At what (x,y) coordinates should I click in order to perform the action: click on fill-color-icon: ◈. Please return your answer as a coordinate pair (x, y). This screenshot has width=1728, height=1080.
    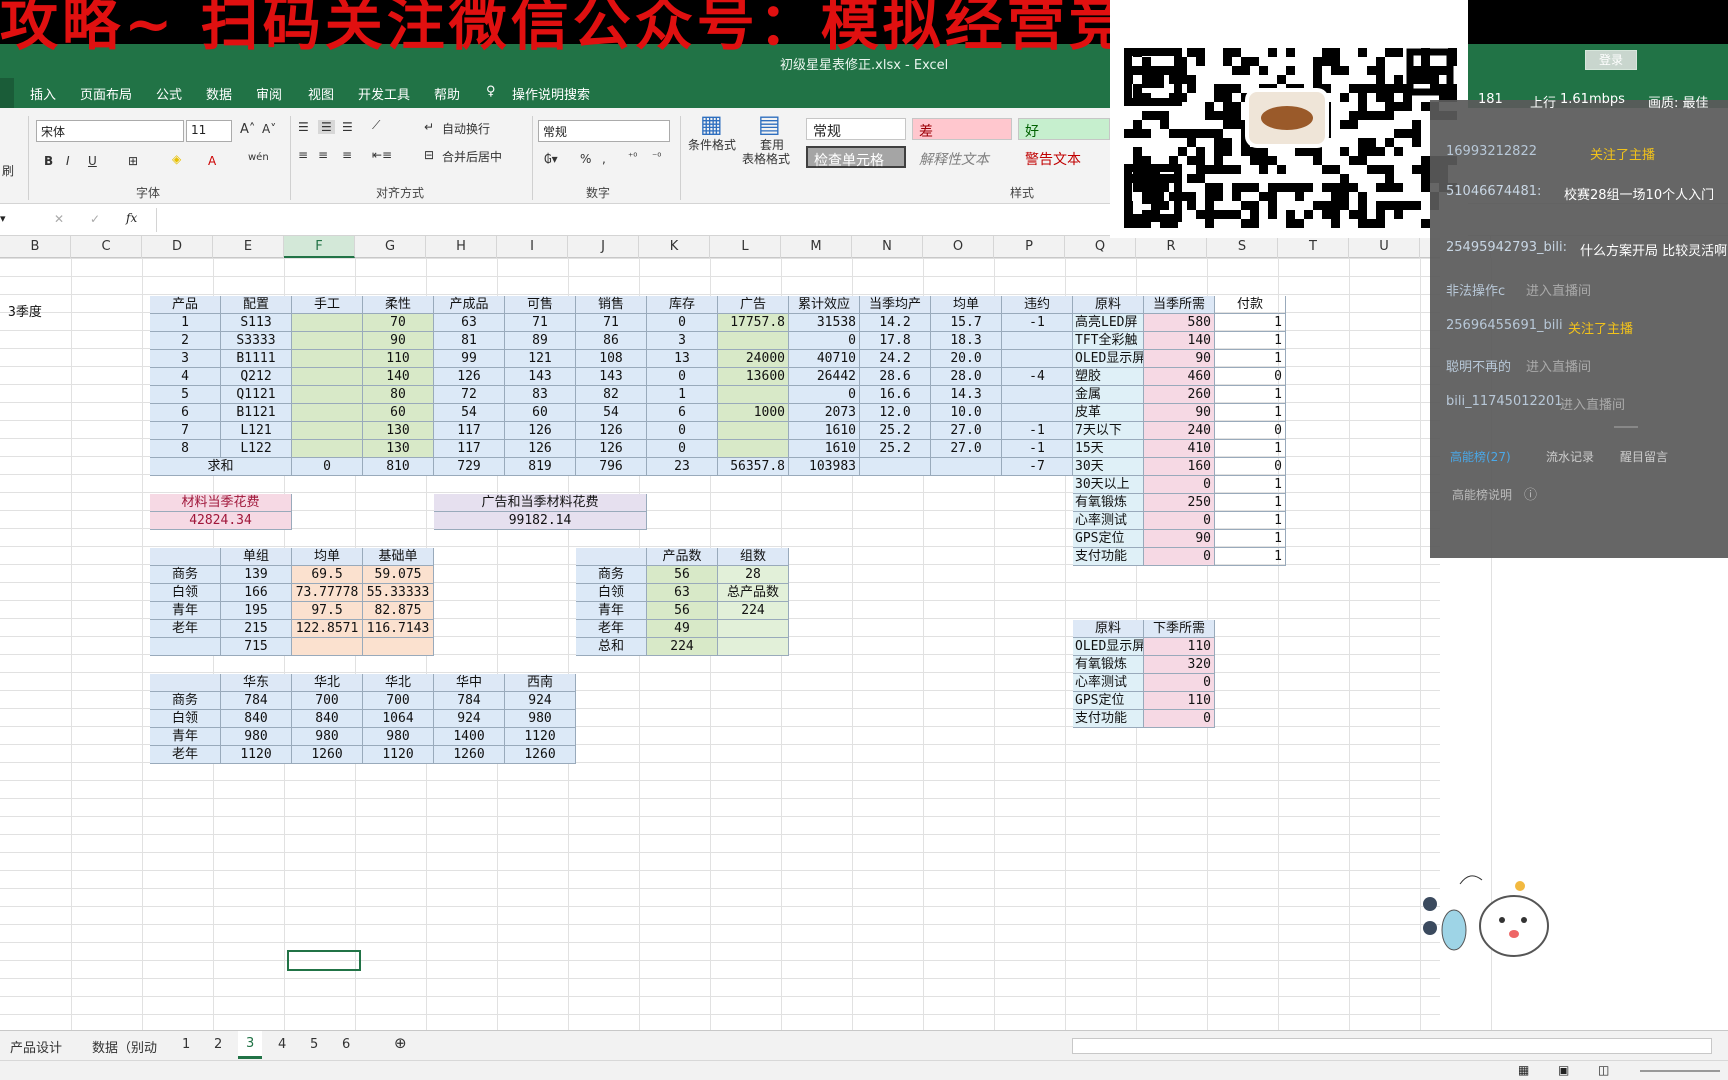
    Looking at the image, I should click on (176, 159).